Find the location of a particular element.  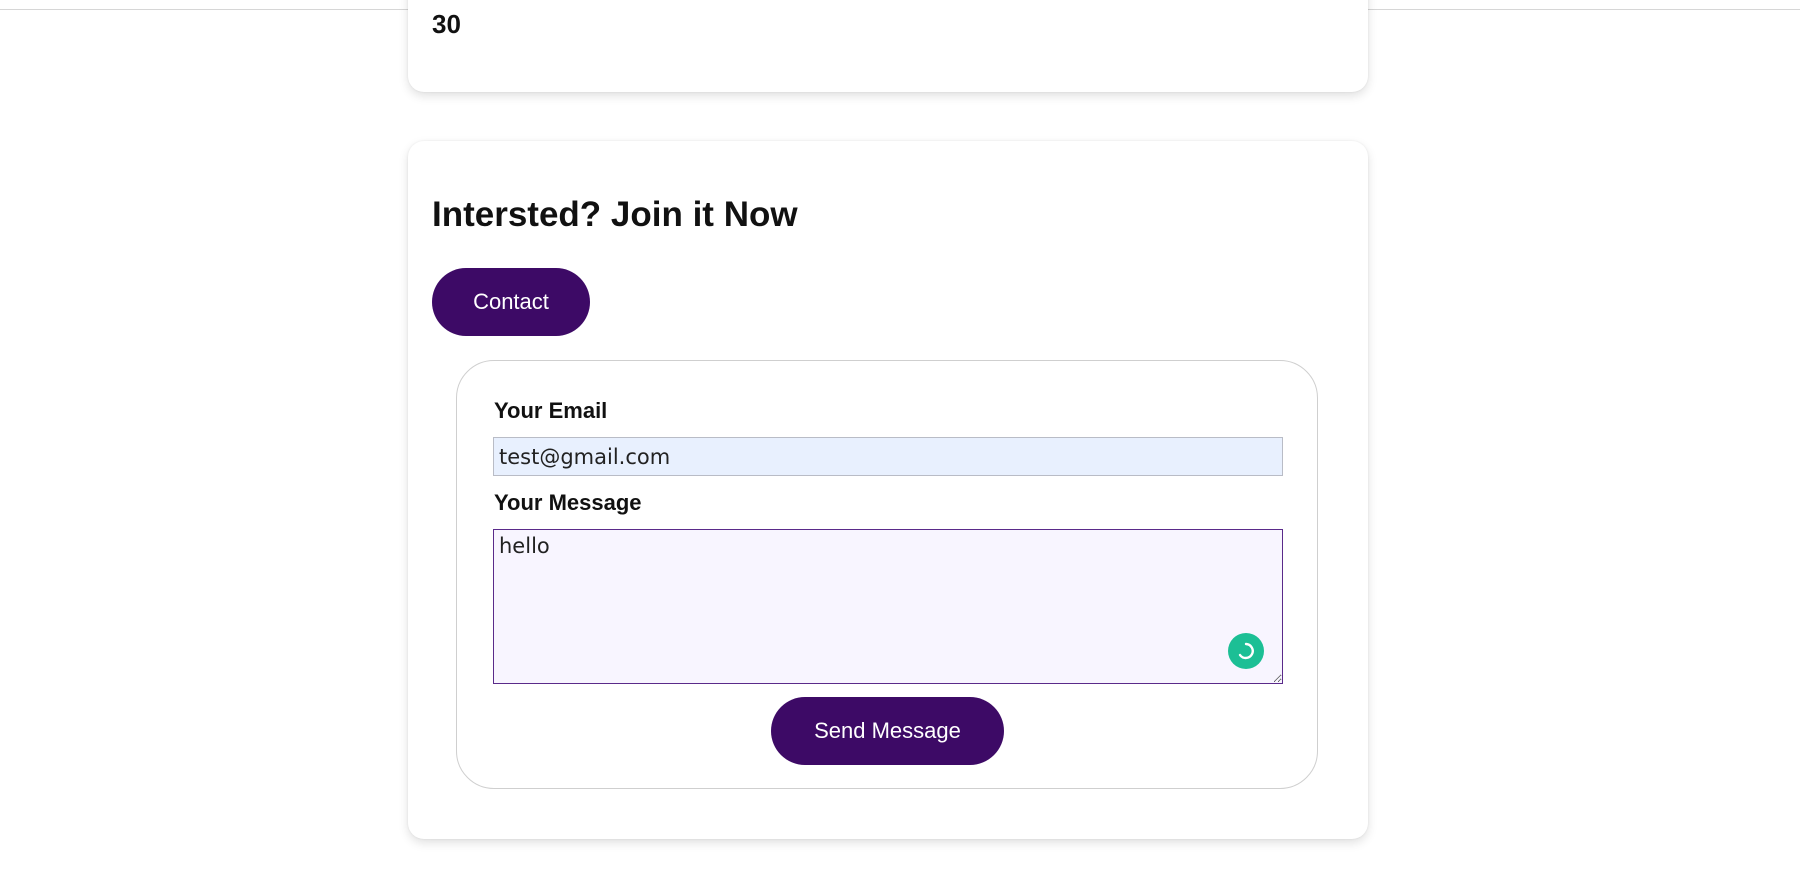

send-message-button: Send Message is located at coordinates (887, 731).